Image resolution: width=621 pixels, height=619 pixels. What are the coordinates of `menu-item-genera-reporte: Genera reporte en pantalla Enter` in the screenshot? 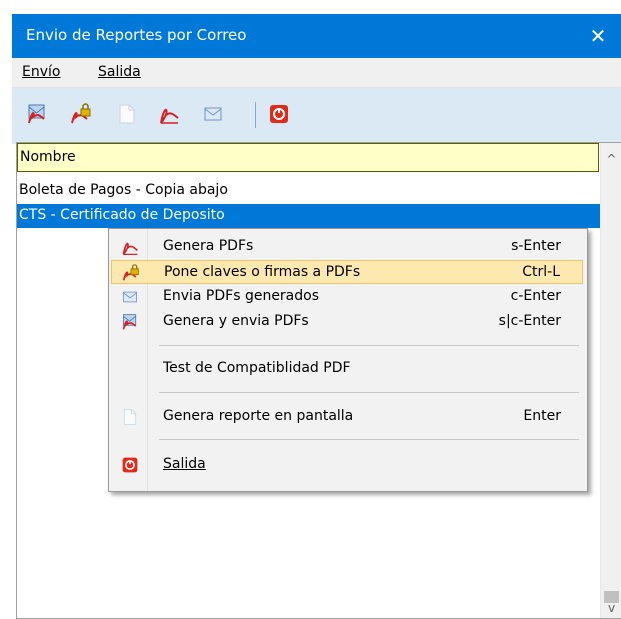 It's located at (347, 417).